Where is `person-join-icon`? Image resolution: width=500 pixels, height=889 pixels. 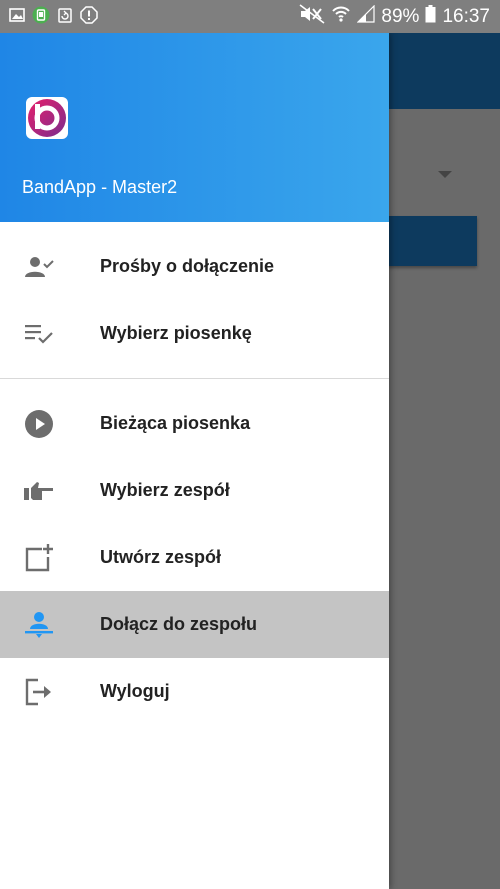 person-join-icon is located at coordinates (39, 625).